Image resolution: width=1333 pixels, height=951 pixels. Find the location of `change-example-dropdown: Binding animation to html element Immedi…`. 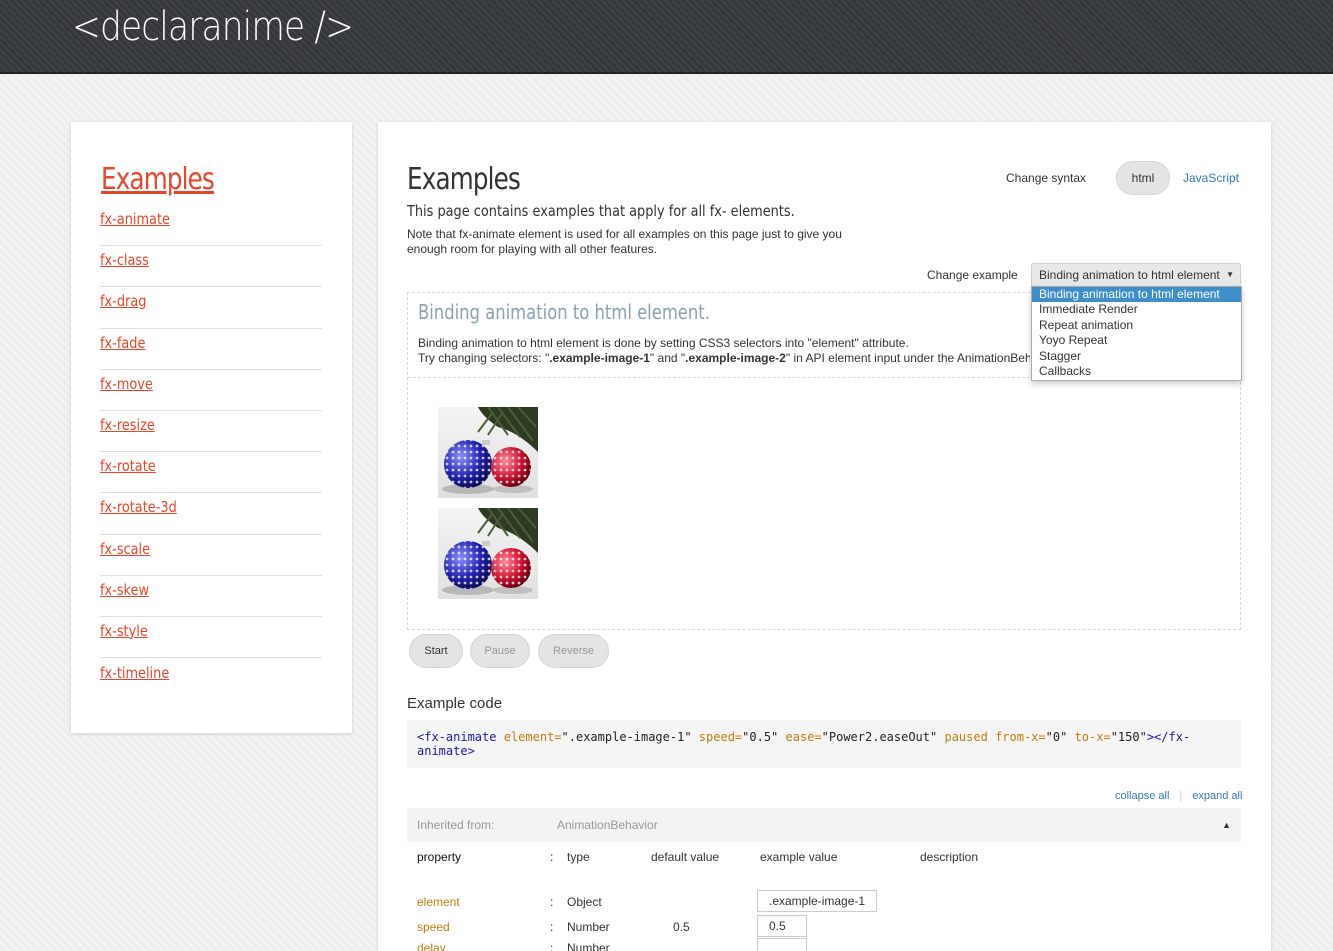

change-example-dropdown: Binding animation to html element Immedi… is located at coordinates (1136, 333).